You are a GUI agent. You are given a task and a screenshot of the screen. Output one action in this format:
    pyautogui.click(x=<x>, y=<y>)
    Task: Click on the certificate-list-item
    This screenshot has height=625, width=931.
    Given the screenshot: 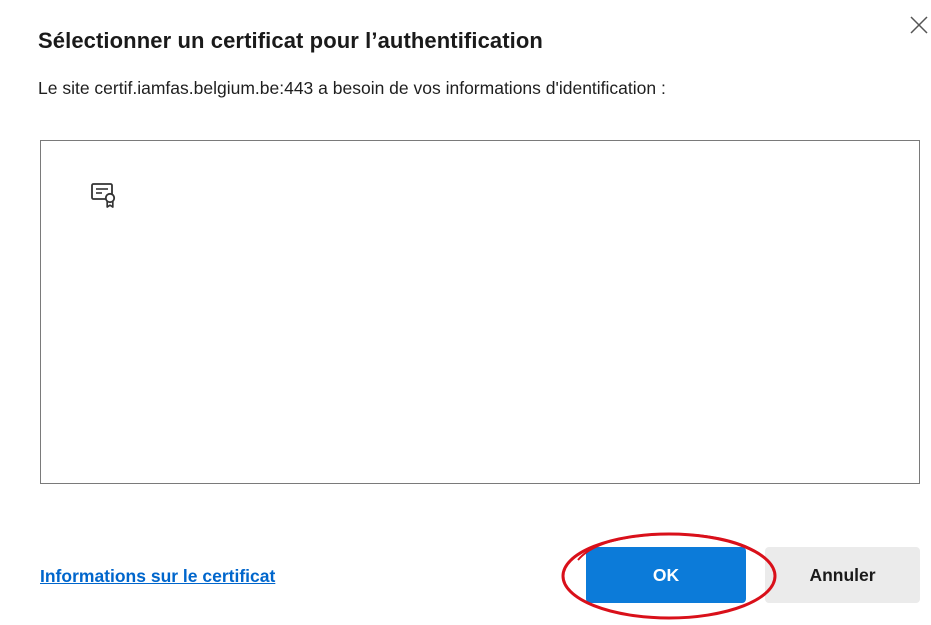 What is the action you would take?
    pyautogui.click(x=105, y=195)
    